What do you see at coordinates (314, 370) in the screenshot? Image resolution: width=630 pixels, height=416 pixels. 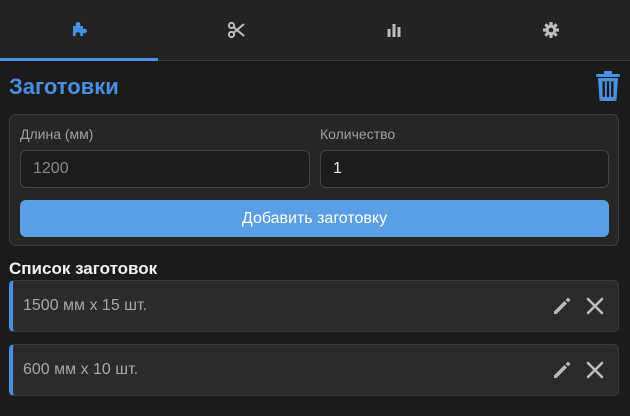 I see `list-item: 600 мм x 10 шт.` at bounding box center [314, 370].